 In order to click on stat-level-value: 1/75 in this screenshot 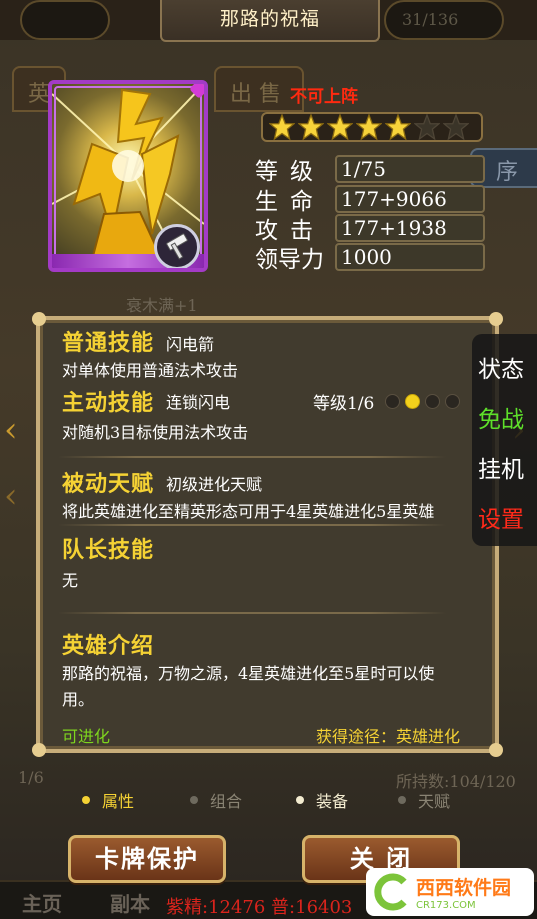, I will do `click(410, 169)`.